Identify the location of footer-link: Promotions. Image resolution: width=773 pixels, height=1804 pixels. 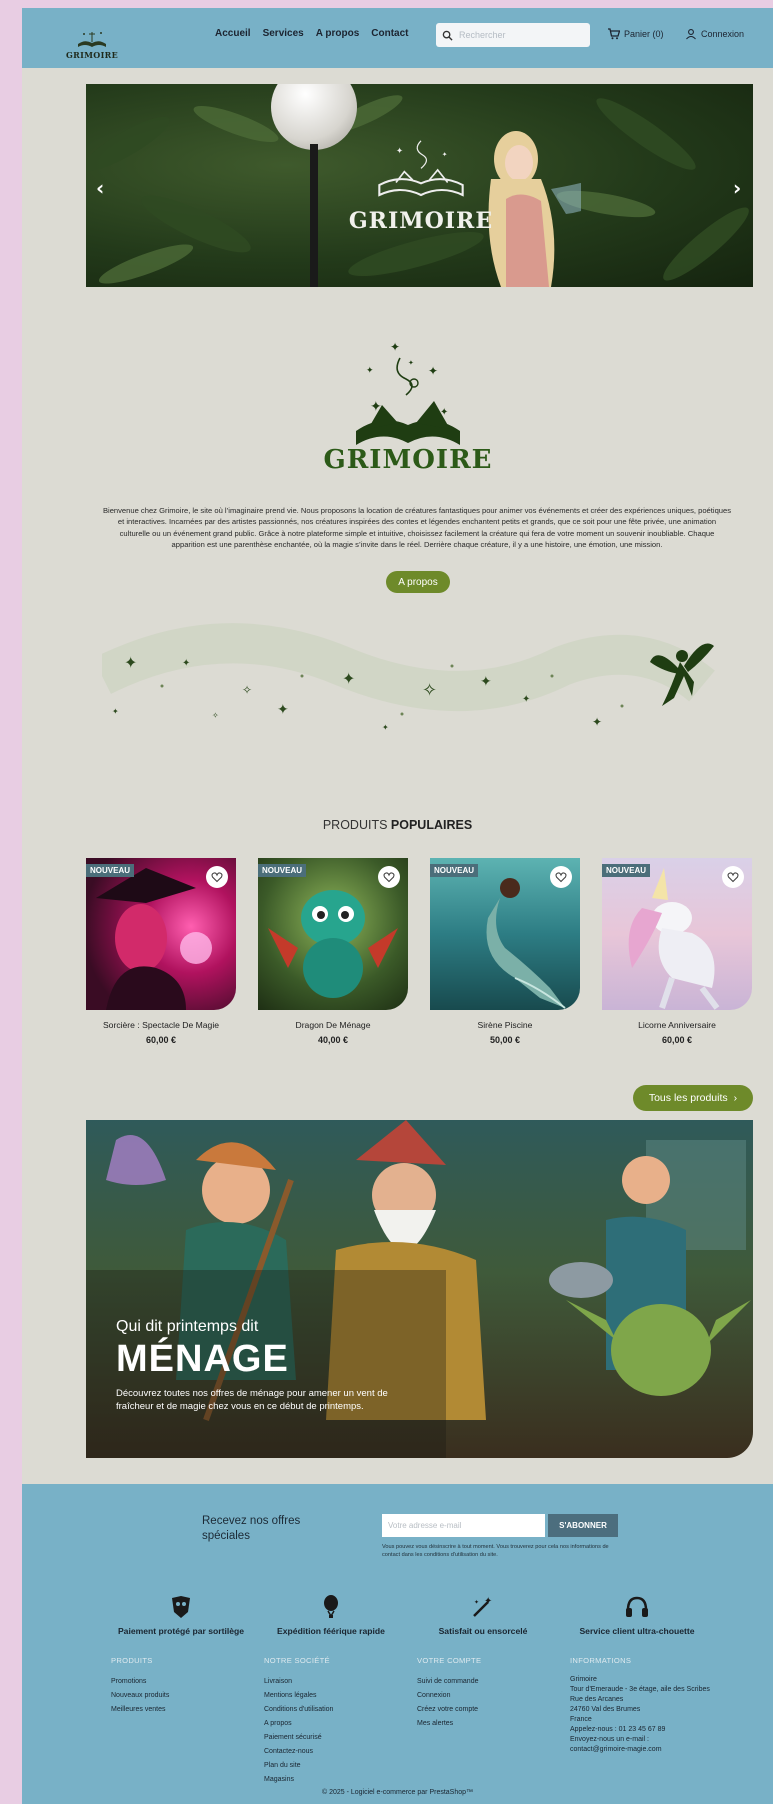
(186, 1682).